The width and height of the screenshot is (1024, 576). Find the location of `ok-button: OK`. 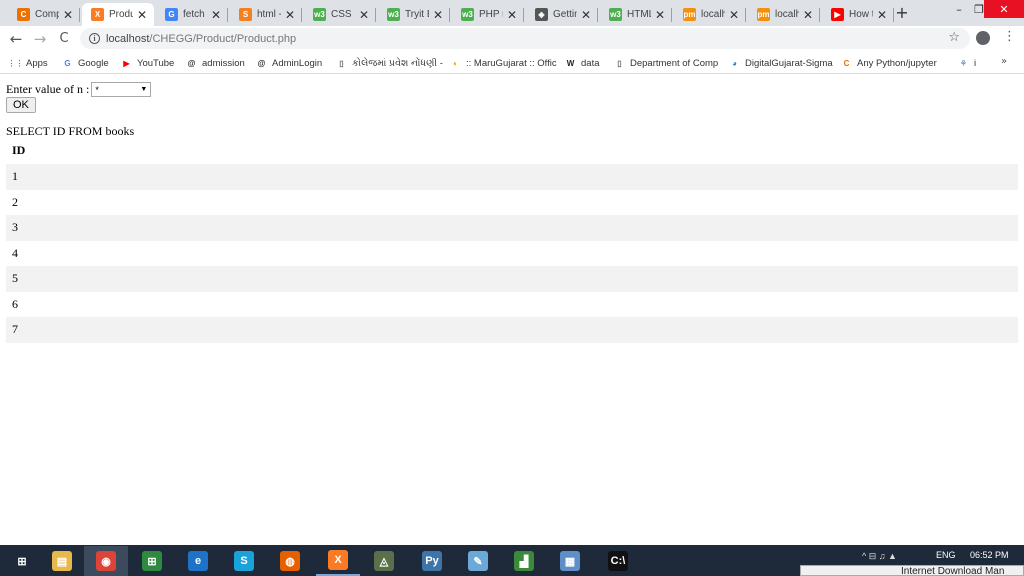

ok-button: OK is located at coordinates (21, 105).